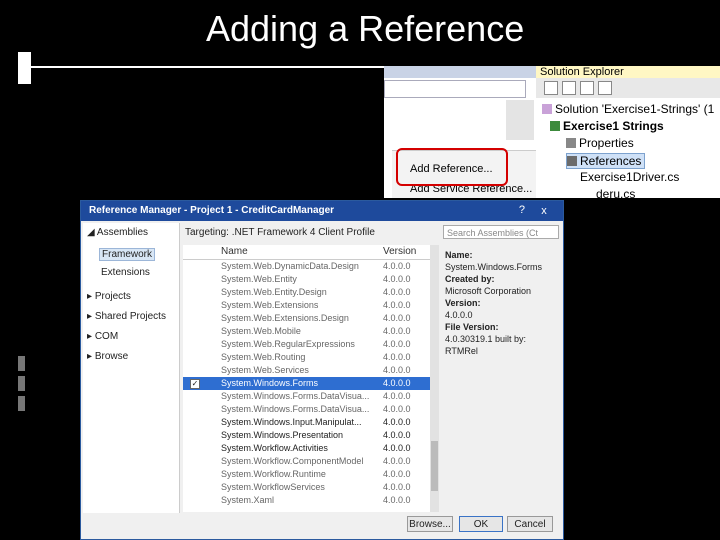  Describe the element at coordinates (606, 161) in the screenshot. I see `tree-item-references: References` at that location.